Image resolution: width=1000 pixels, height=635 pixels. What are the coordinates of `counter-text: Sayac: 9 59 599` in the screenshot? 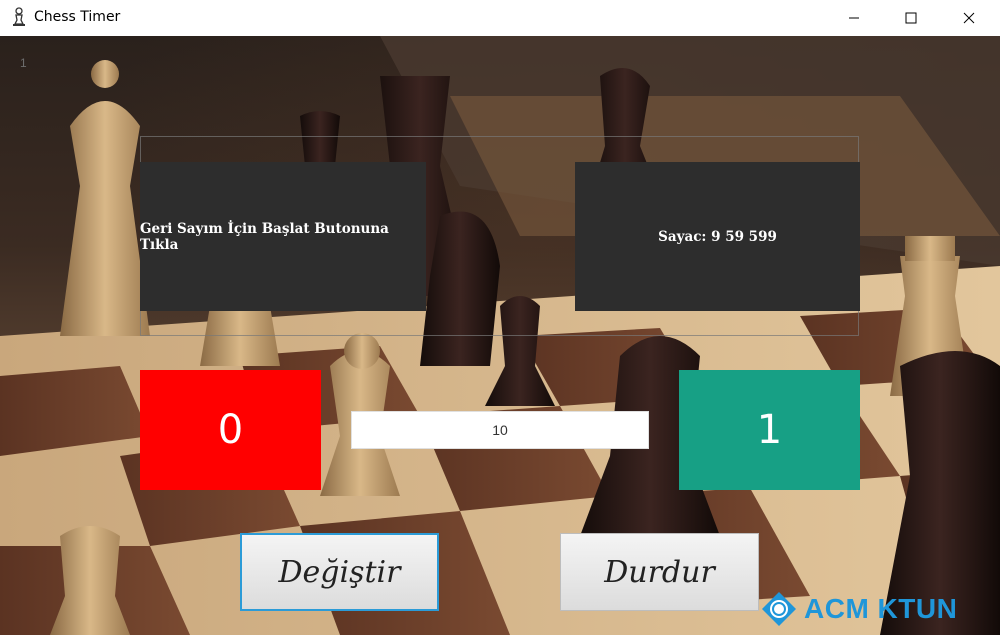 It's located at (717, 236).